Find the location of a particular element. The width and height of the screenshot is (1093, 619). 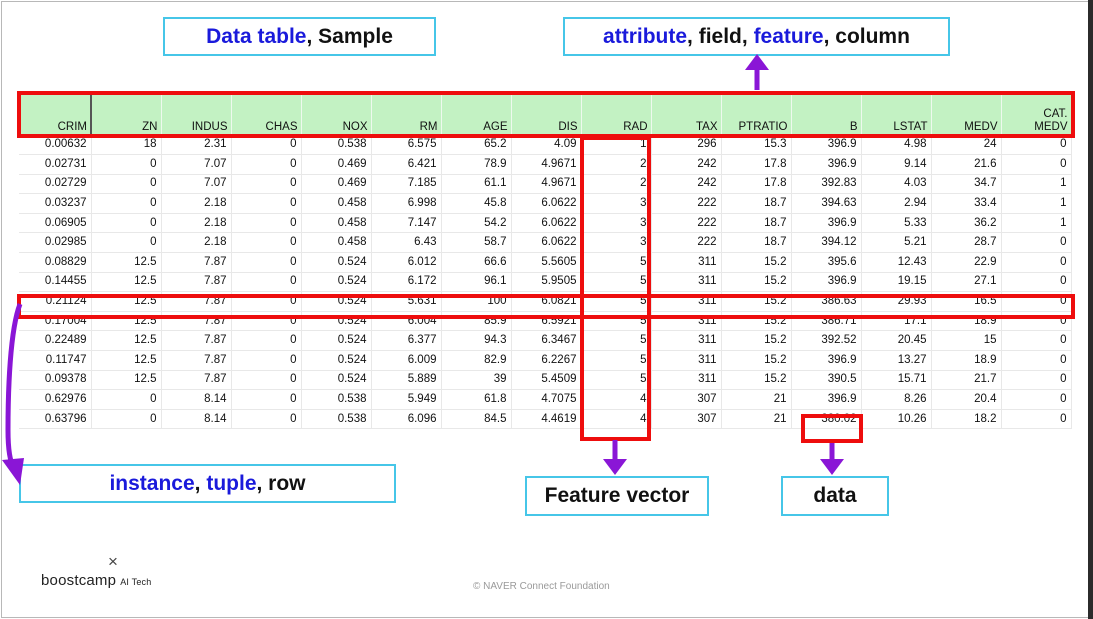

table-cell: 0.02985 is located at coordinates (55, 243).